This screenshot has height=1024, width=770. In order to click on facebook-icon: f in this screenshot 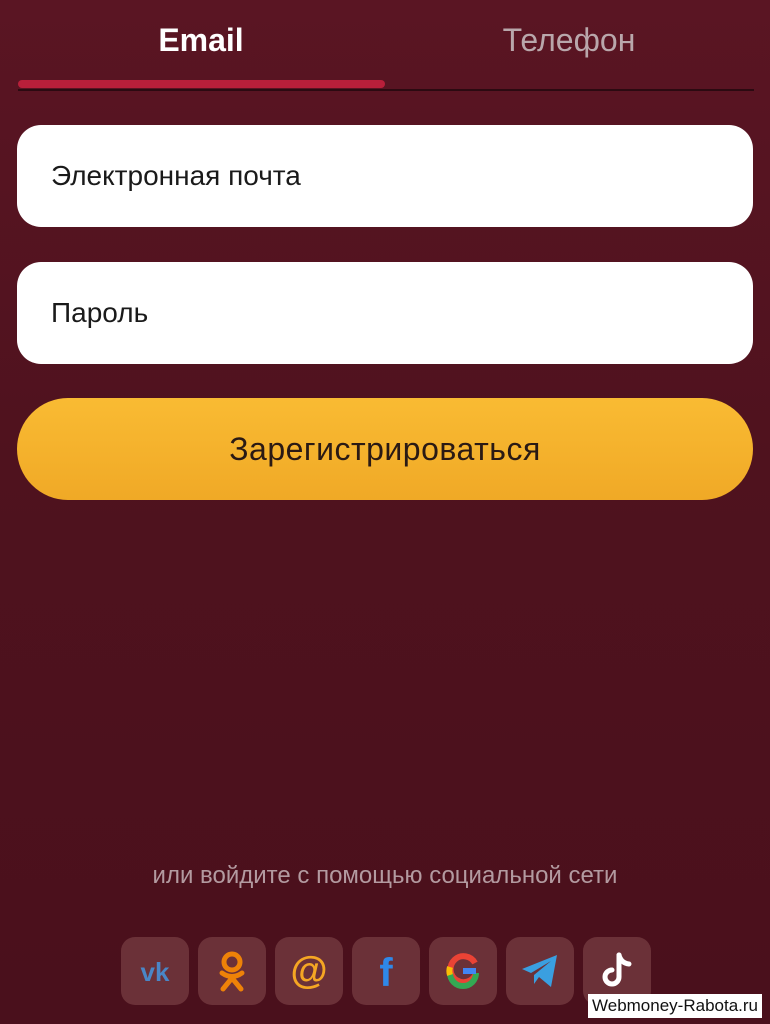, I will do `click(386, 972)`.